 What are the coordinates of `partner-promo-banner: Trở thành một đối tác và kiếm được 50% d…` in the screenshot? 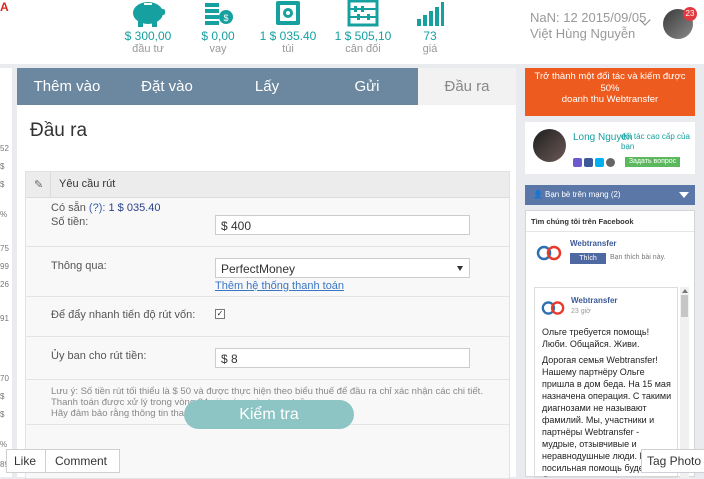 It's located at (610, 92).